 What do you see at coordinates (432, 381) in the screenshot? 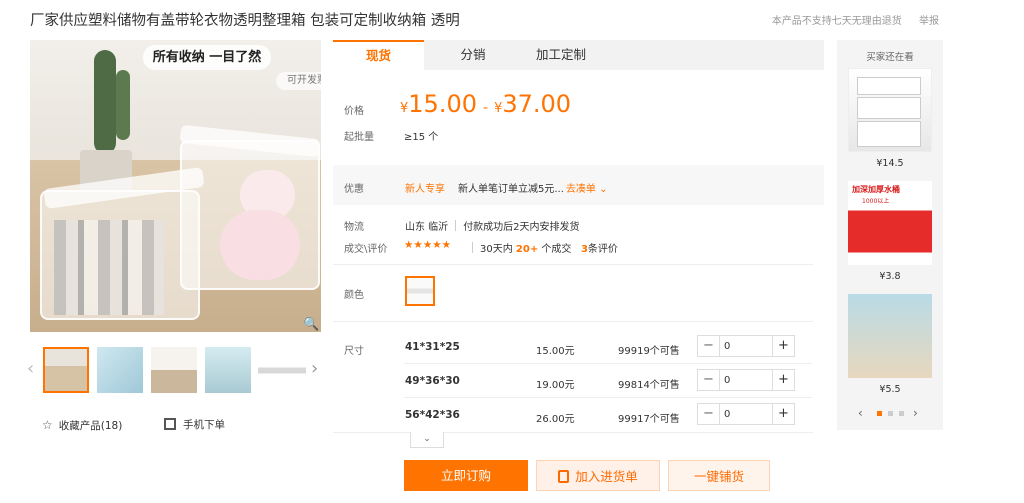
I see `size-name: 49*36*30` at bounding box center [432, 381].